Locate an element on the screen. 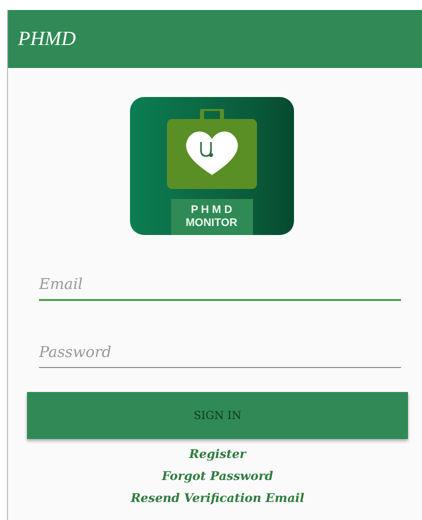 The width and height of the screenshot is (422, 520). text-link: Forgot Password is located at coordinates (218, 476).